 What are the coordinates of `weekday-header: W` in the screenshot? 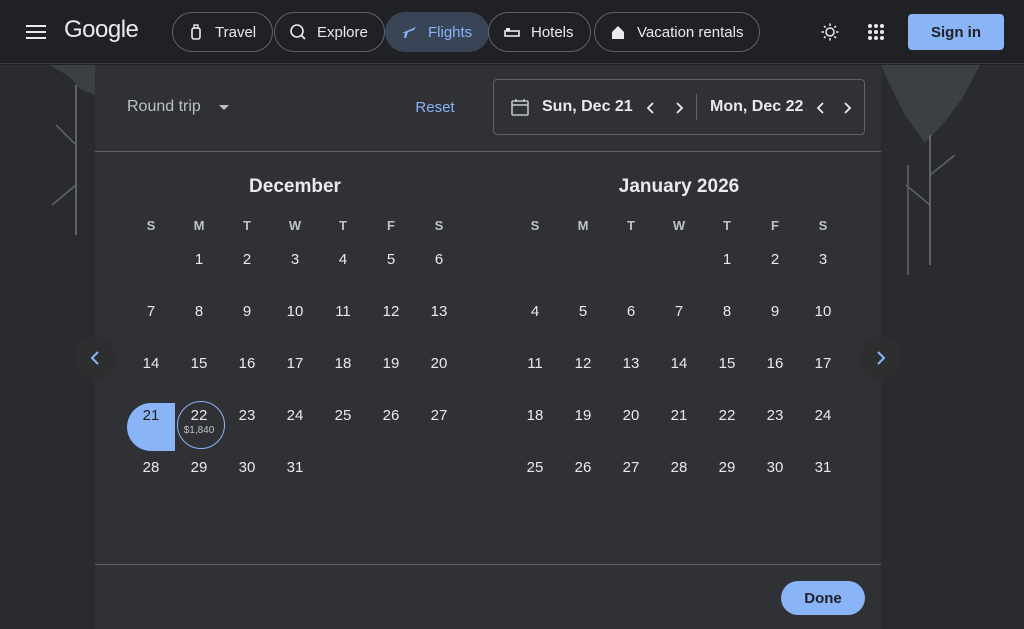 It's located at (679, 225).